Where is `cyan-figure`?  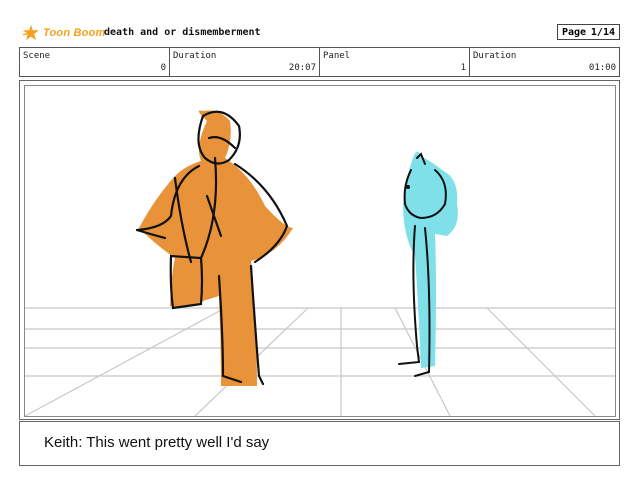 cyan-figure is located at coordinates (428, 264).